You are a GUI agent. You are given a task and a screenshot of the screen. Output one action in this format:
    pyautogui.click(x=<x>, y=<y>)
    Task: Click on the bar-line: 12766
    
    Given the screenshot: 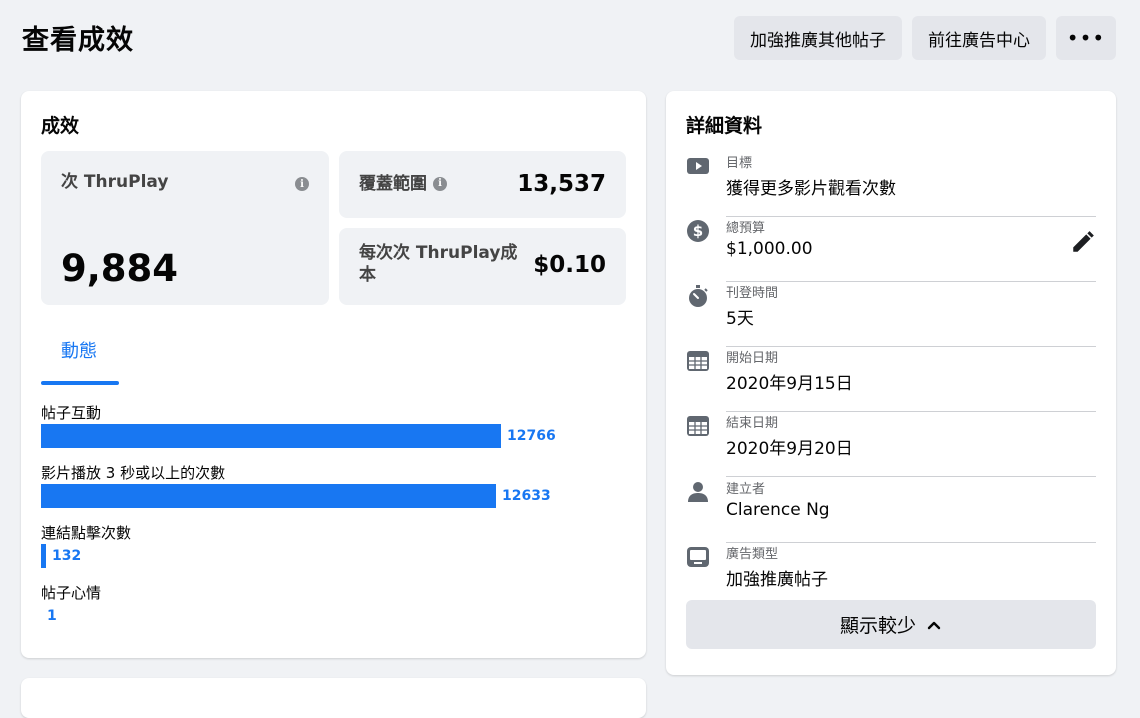 What is the action you would take?
    pyautogui.click(x=298, y=436)
    